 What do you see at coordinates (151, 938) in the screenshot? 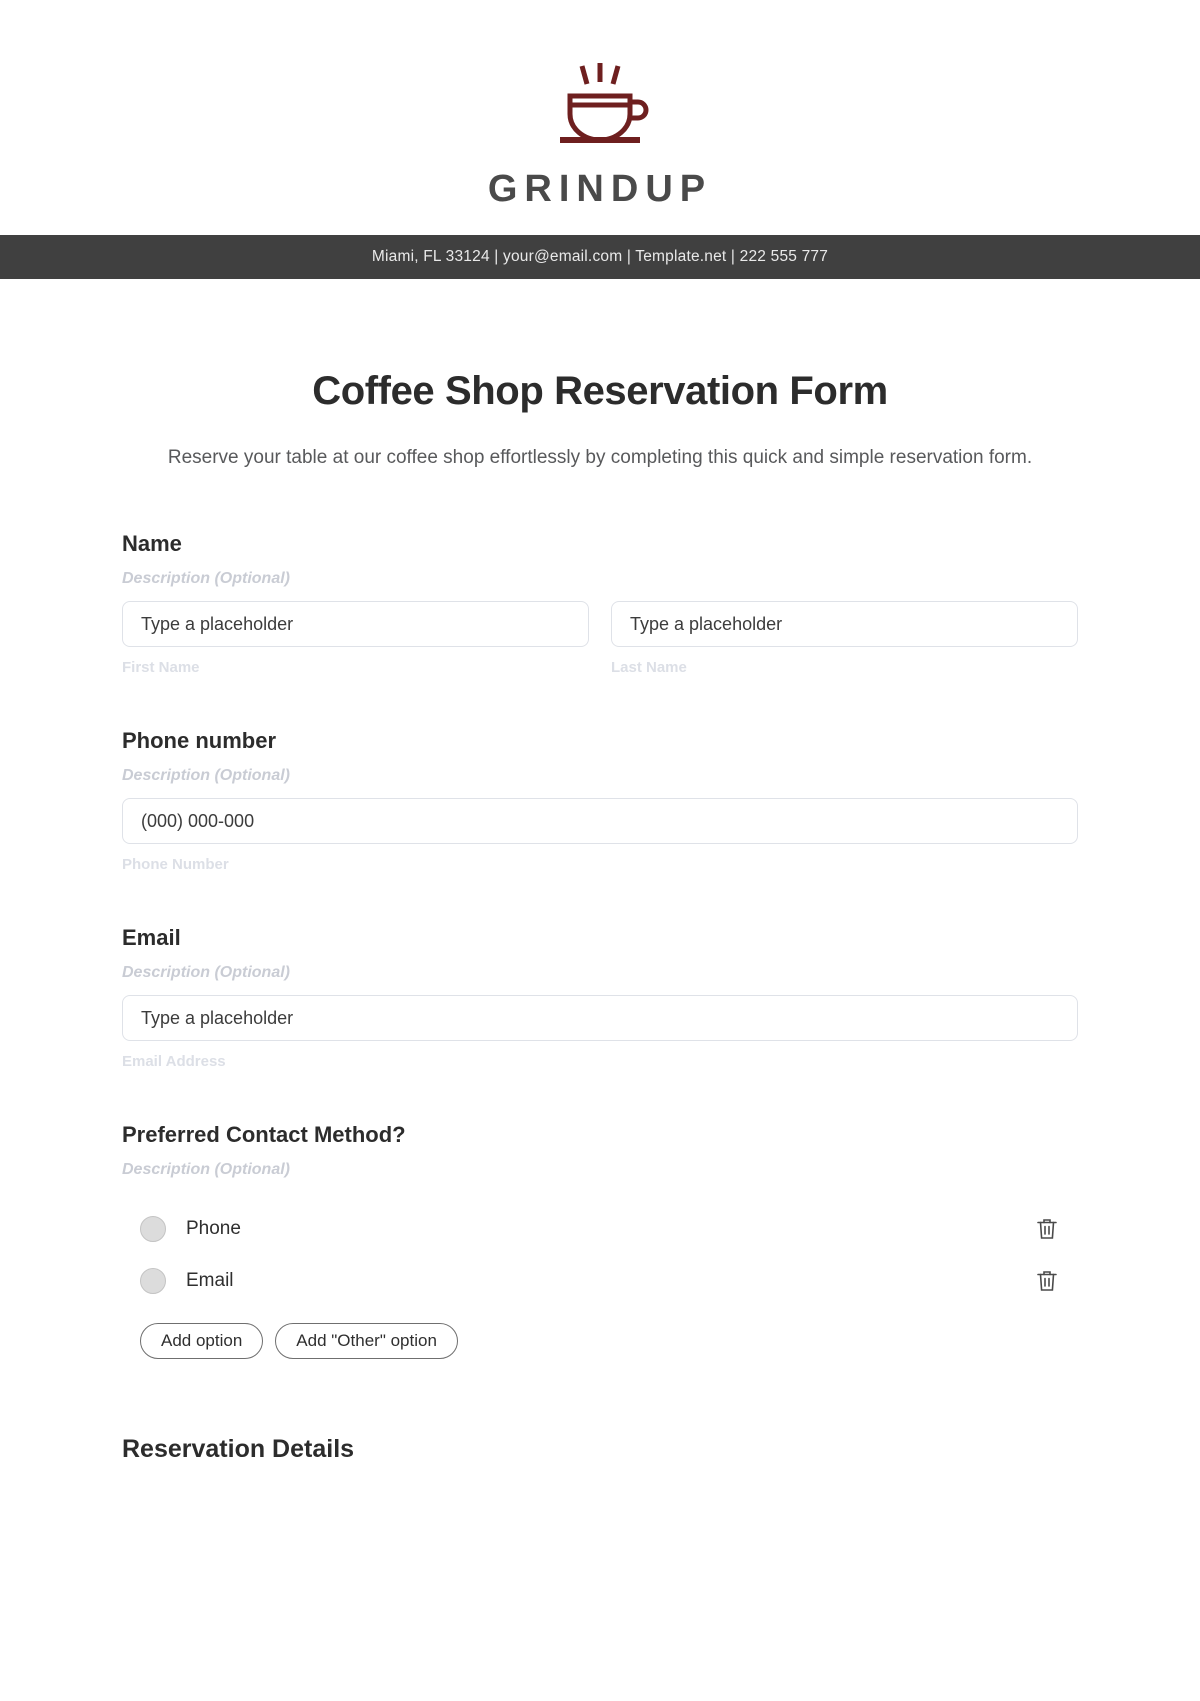
I see `field-email-label: Email` at bounding box center [151, 938].